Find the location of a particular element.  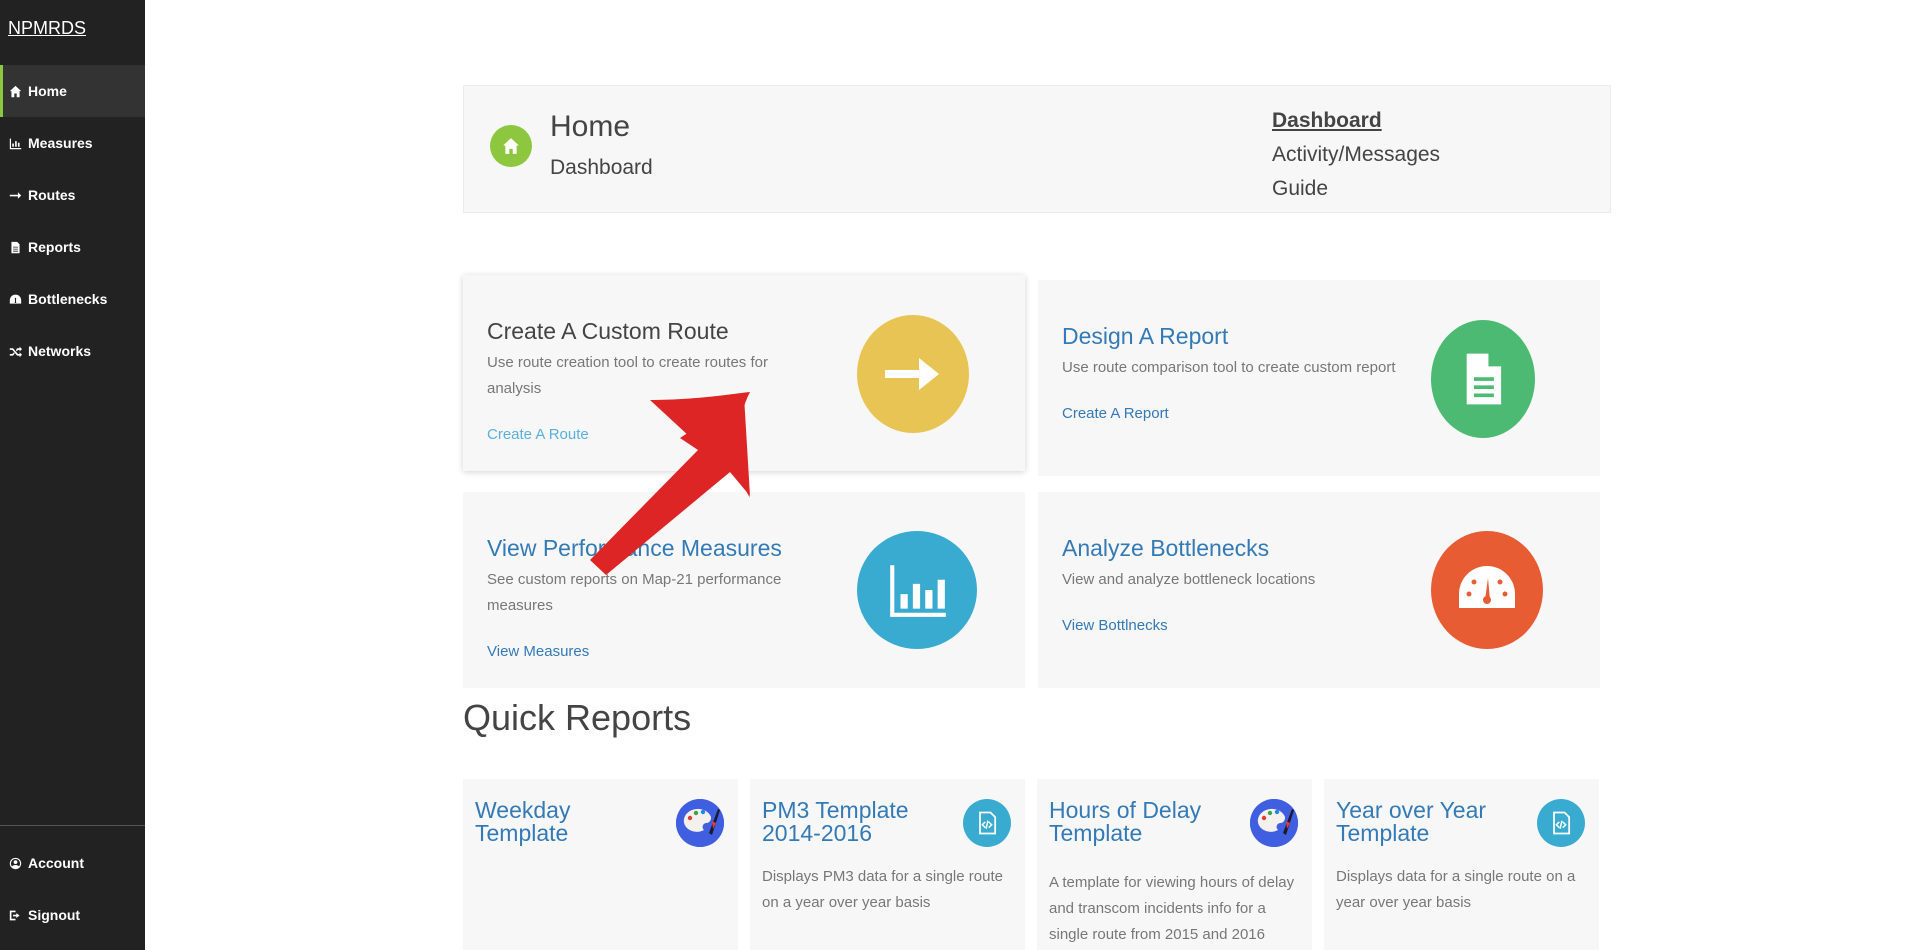

sidebar-item-measures: Measures is located at coordinates (72, 143).